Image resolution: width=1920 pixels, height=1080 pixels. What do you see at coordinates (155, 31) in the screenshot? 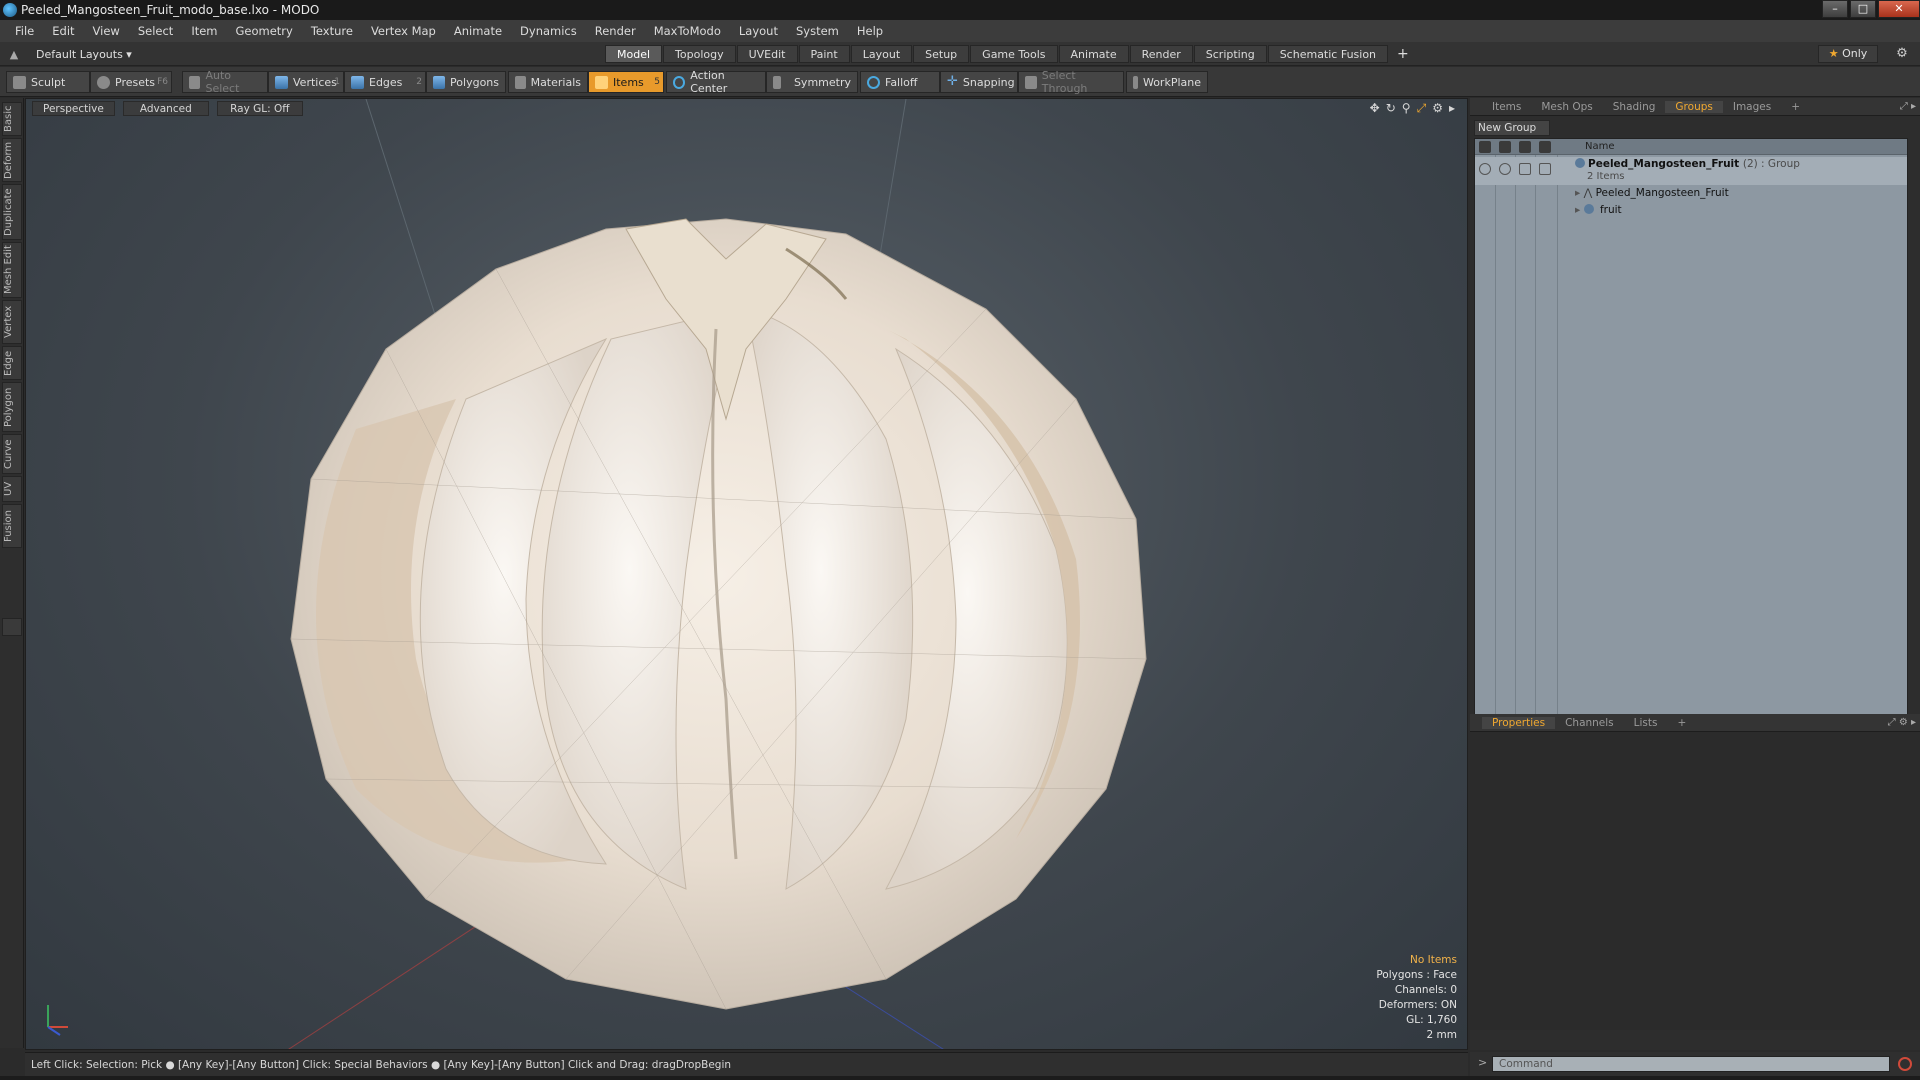
I see `menu-select: Select` at bounding box center [155, 31].